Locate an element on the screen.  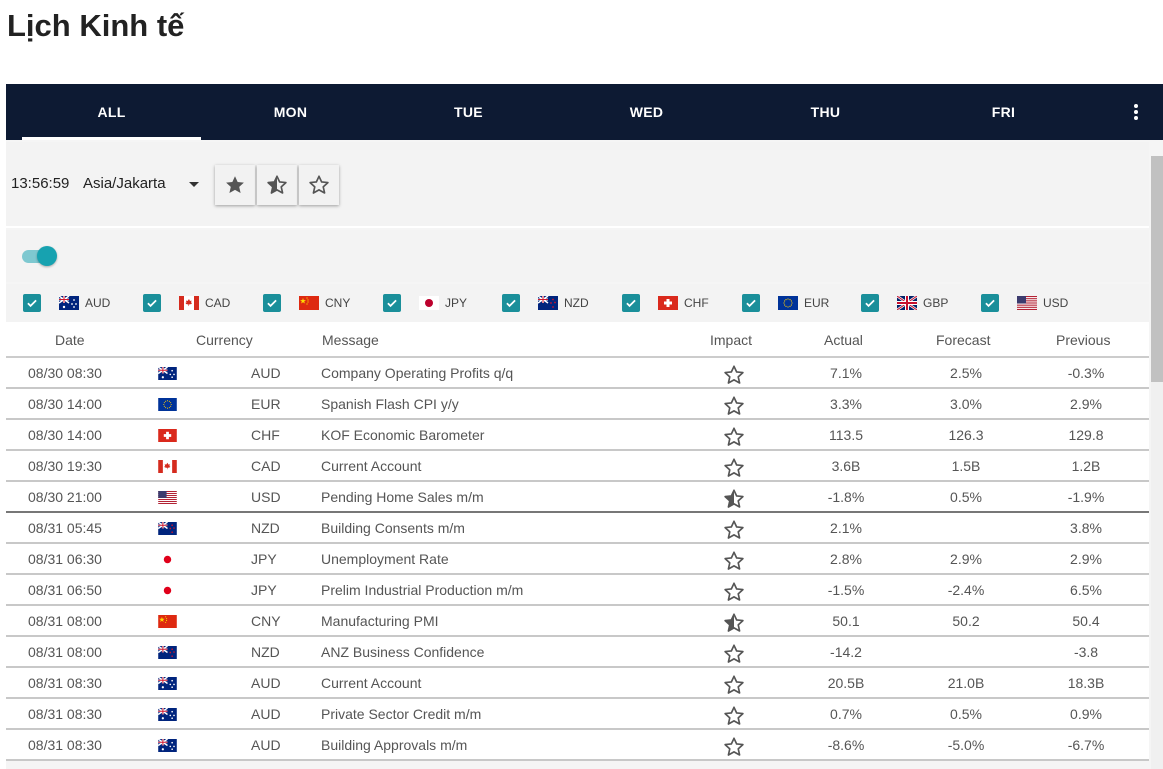
row-message: Company Operating Profits q/q is located at coordinates (417, 373).